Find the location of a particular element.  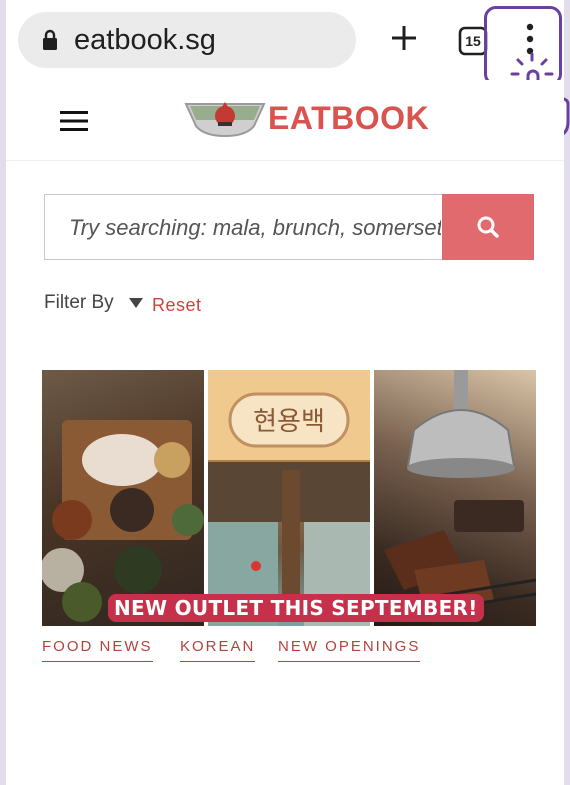

storefront-illustration: 현용백 is located at coordinates (289, 498).